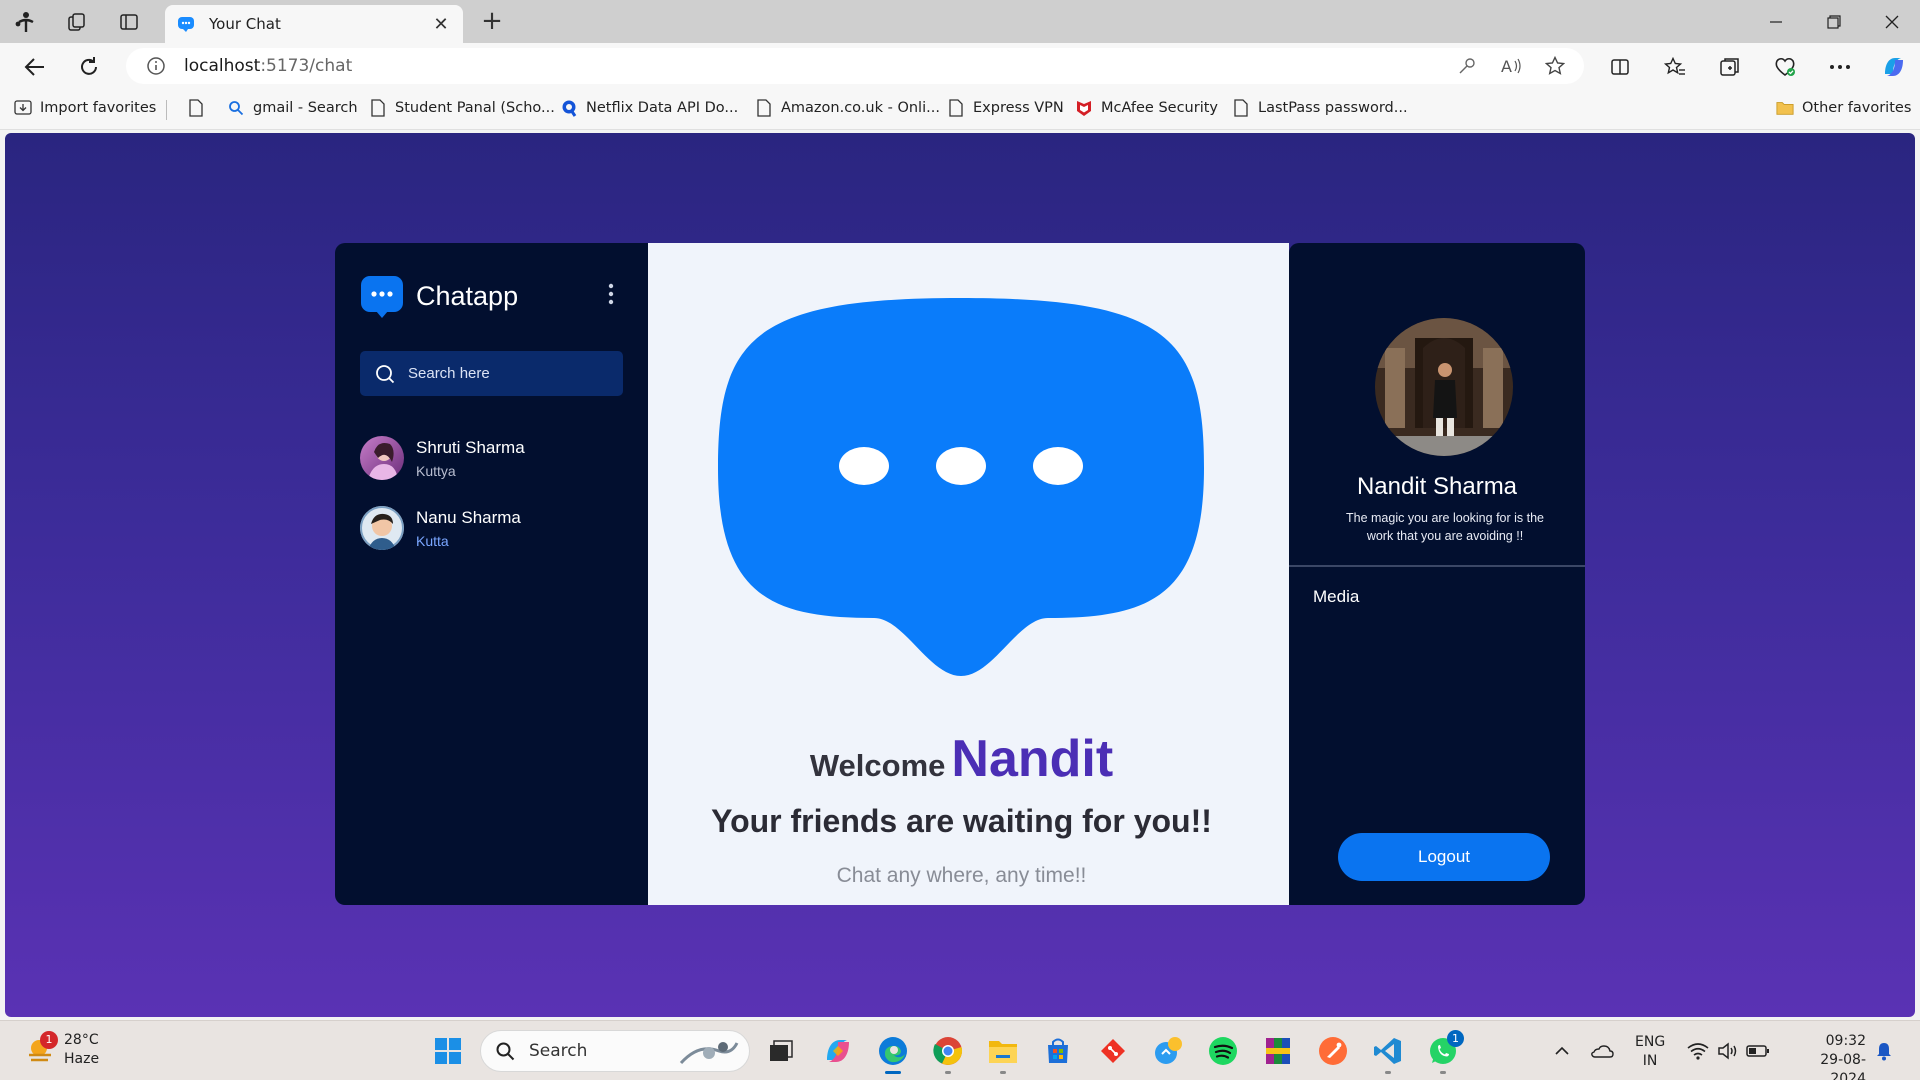  Describe the element at coordinates (1388, 1054) in the screenshot. I see `vscode-icon` at that location.